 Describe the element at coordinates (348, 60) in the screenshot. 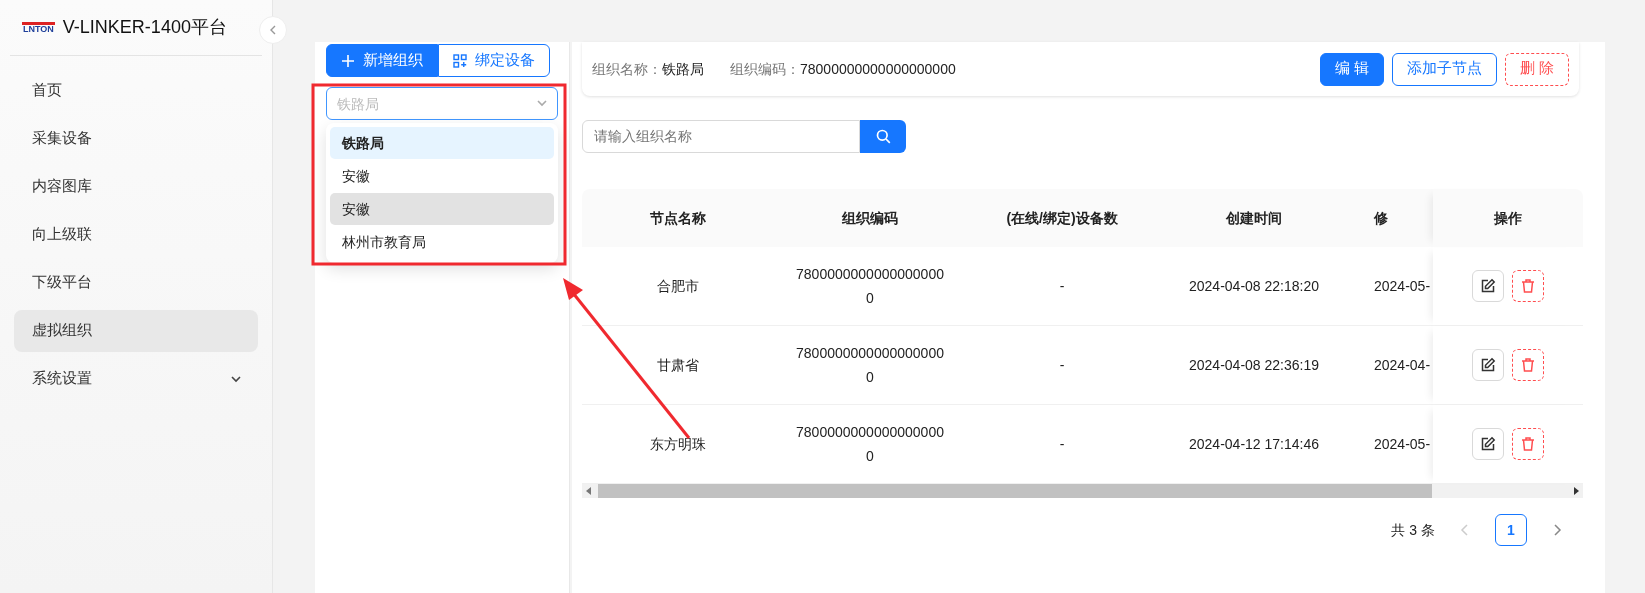

I see `plus-icon` at that location.